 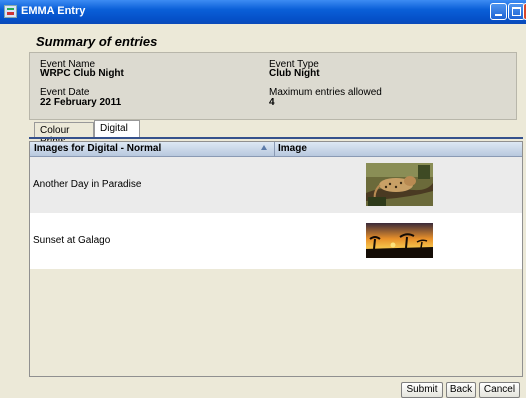 What do you see at coordinates (97, 148) in the screenshot?
I see `column-header-images: Images for Digital - Normal` at bounding box center [97, 148].